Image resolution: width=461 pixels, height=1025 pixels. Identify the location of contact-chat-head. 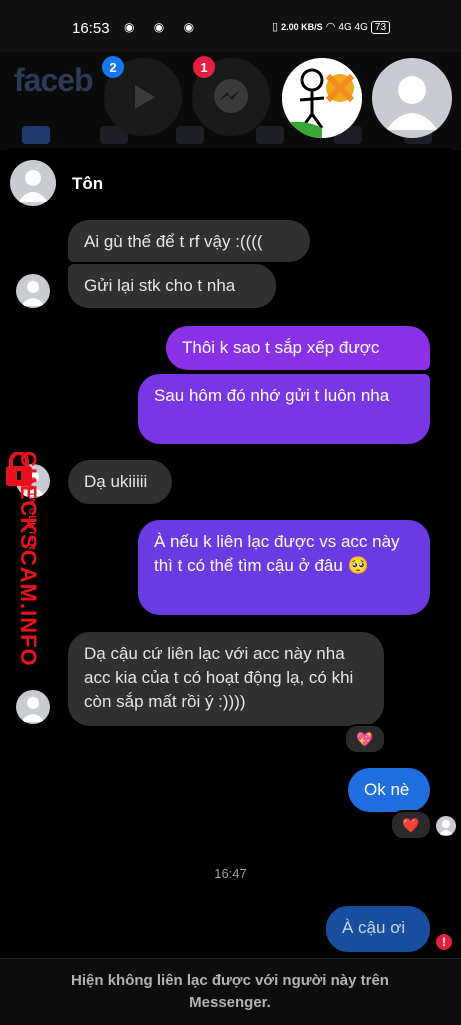
(322, 98).